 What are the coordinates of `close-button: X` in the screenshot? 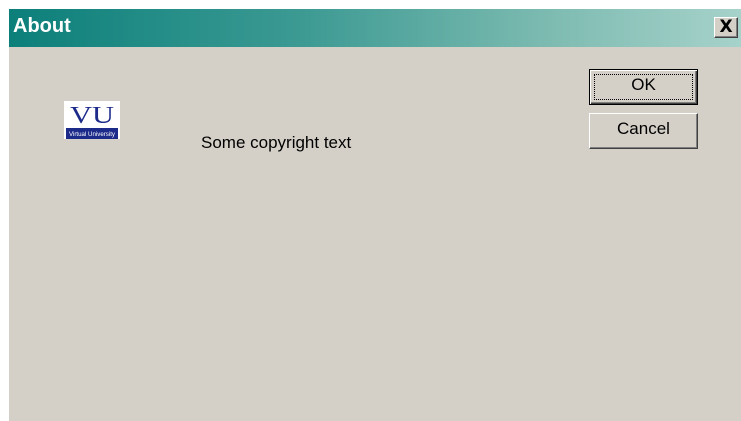 It's located at (726, 27).